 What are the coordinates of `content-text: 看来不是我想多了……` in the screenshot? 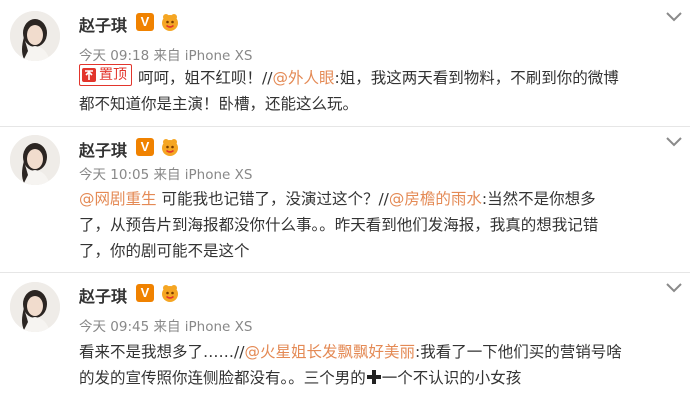 It's located at (157, 352).